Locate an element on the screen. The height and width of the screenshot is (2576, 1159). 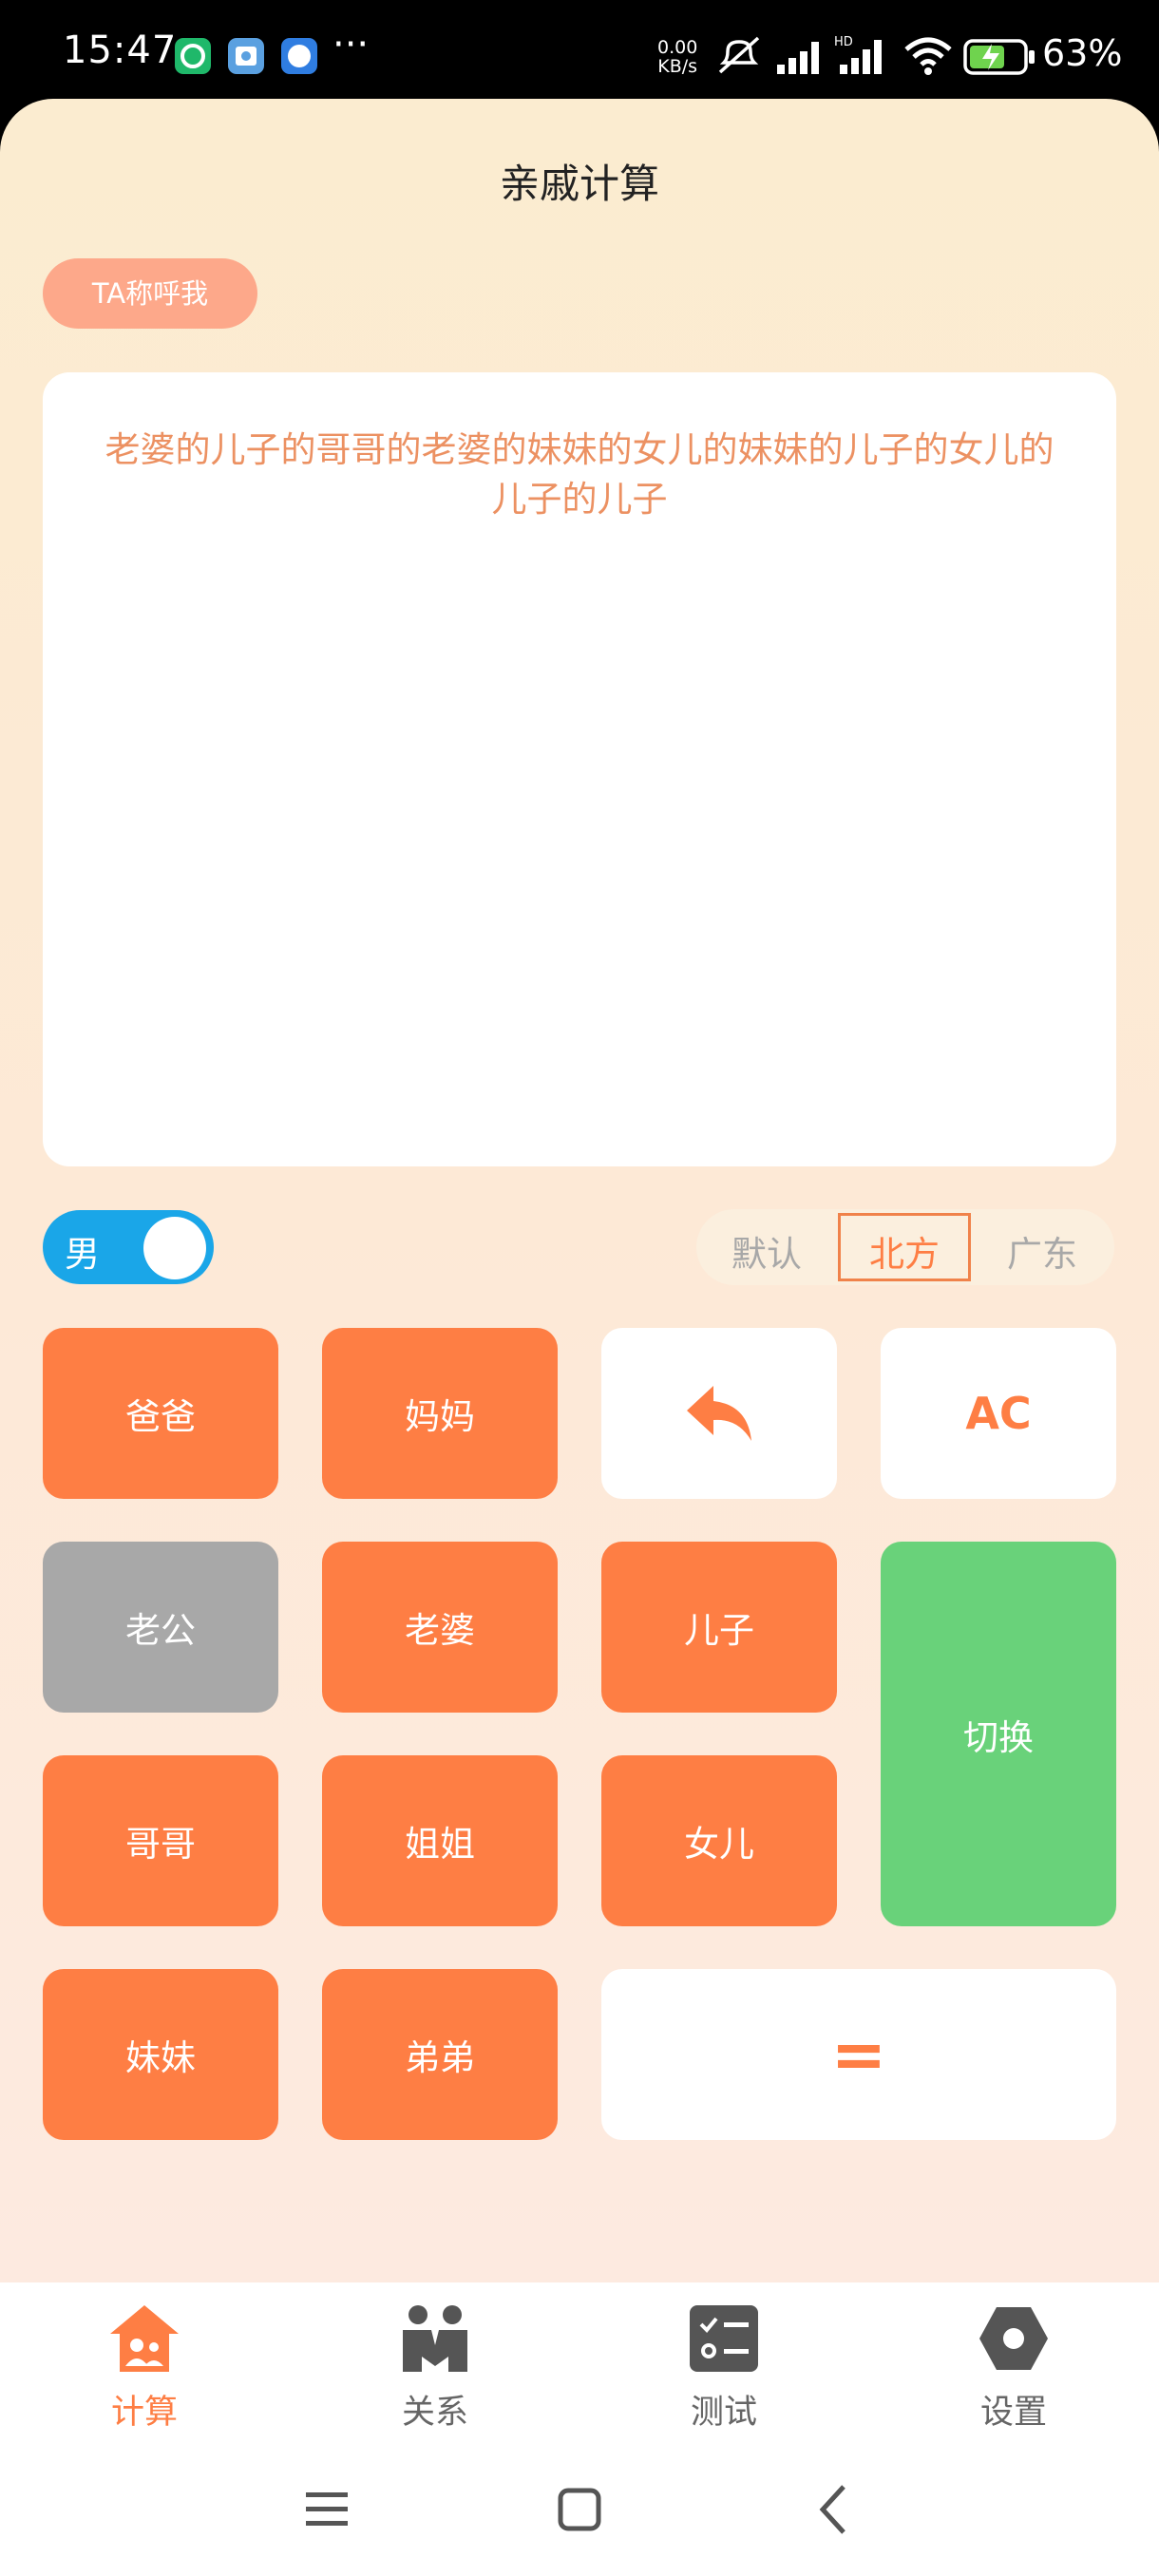
app-green-icon is located at coordinates (193, 56).